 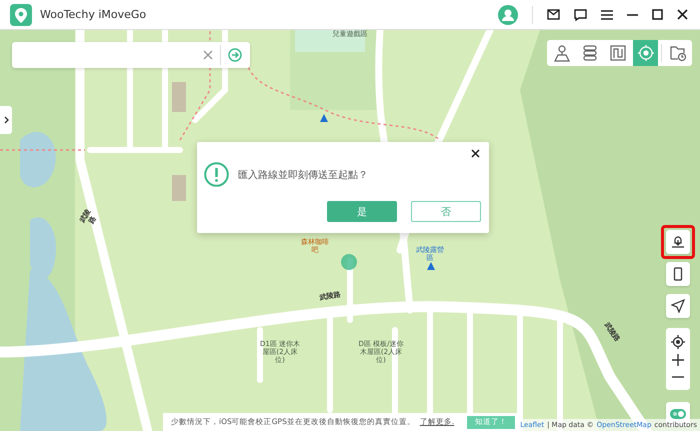 I want to click on mail-icon, so click(x=553, y=14).